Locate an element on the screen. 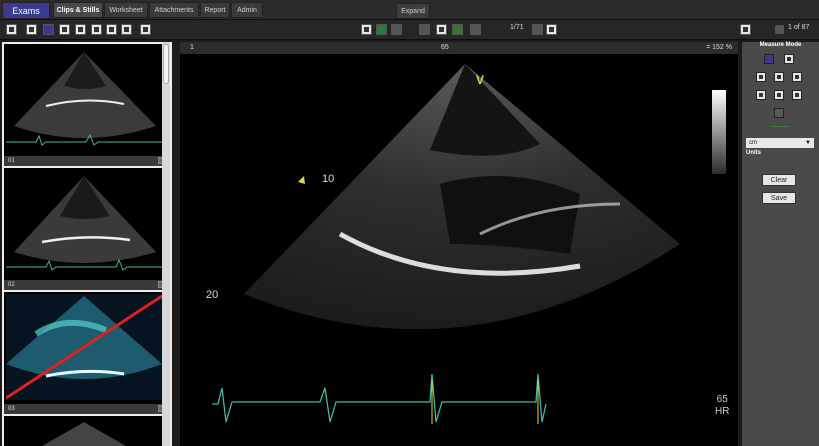 Image resolution: width=819 pixels, height=446 pixels. frame-counter: 1/71 is located at coordinates (517, 27).